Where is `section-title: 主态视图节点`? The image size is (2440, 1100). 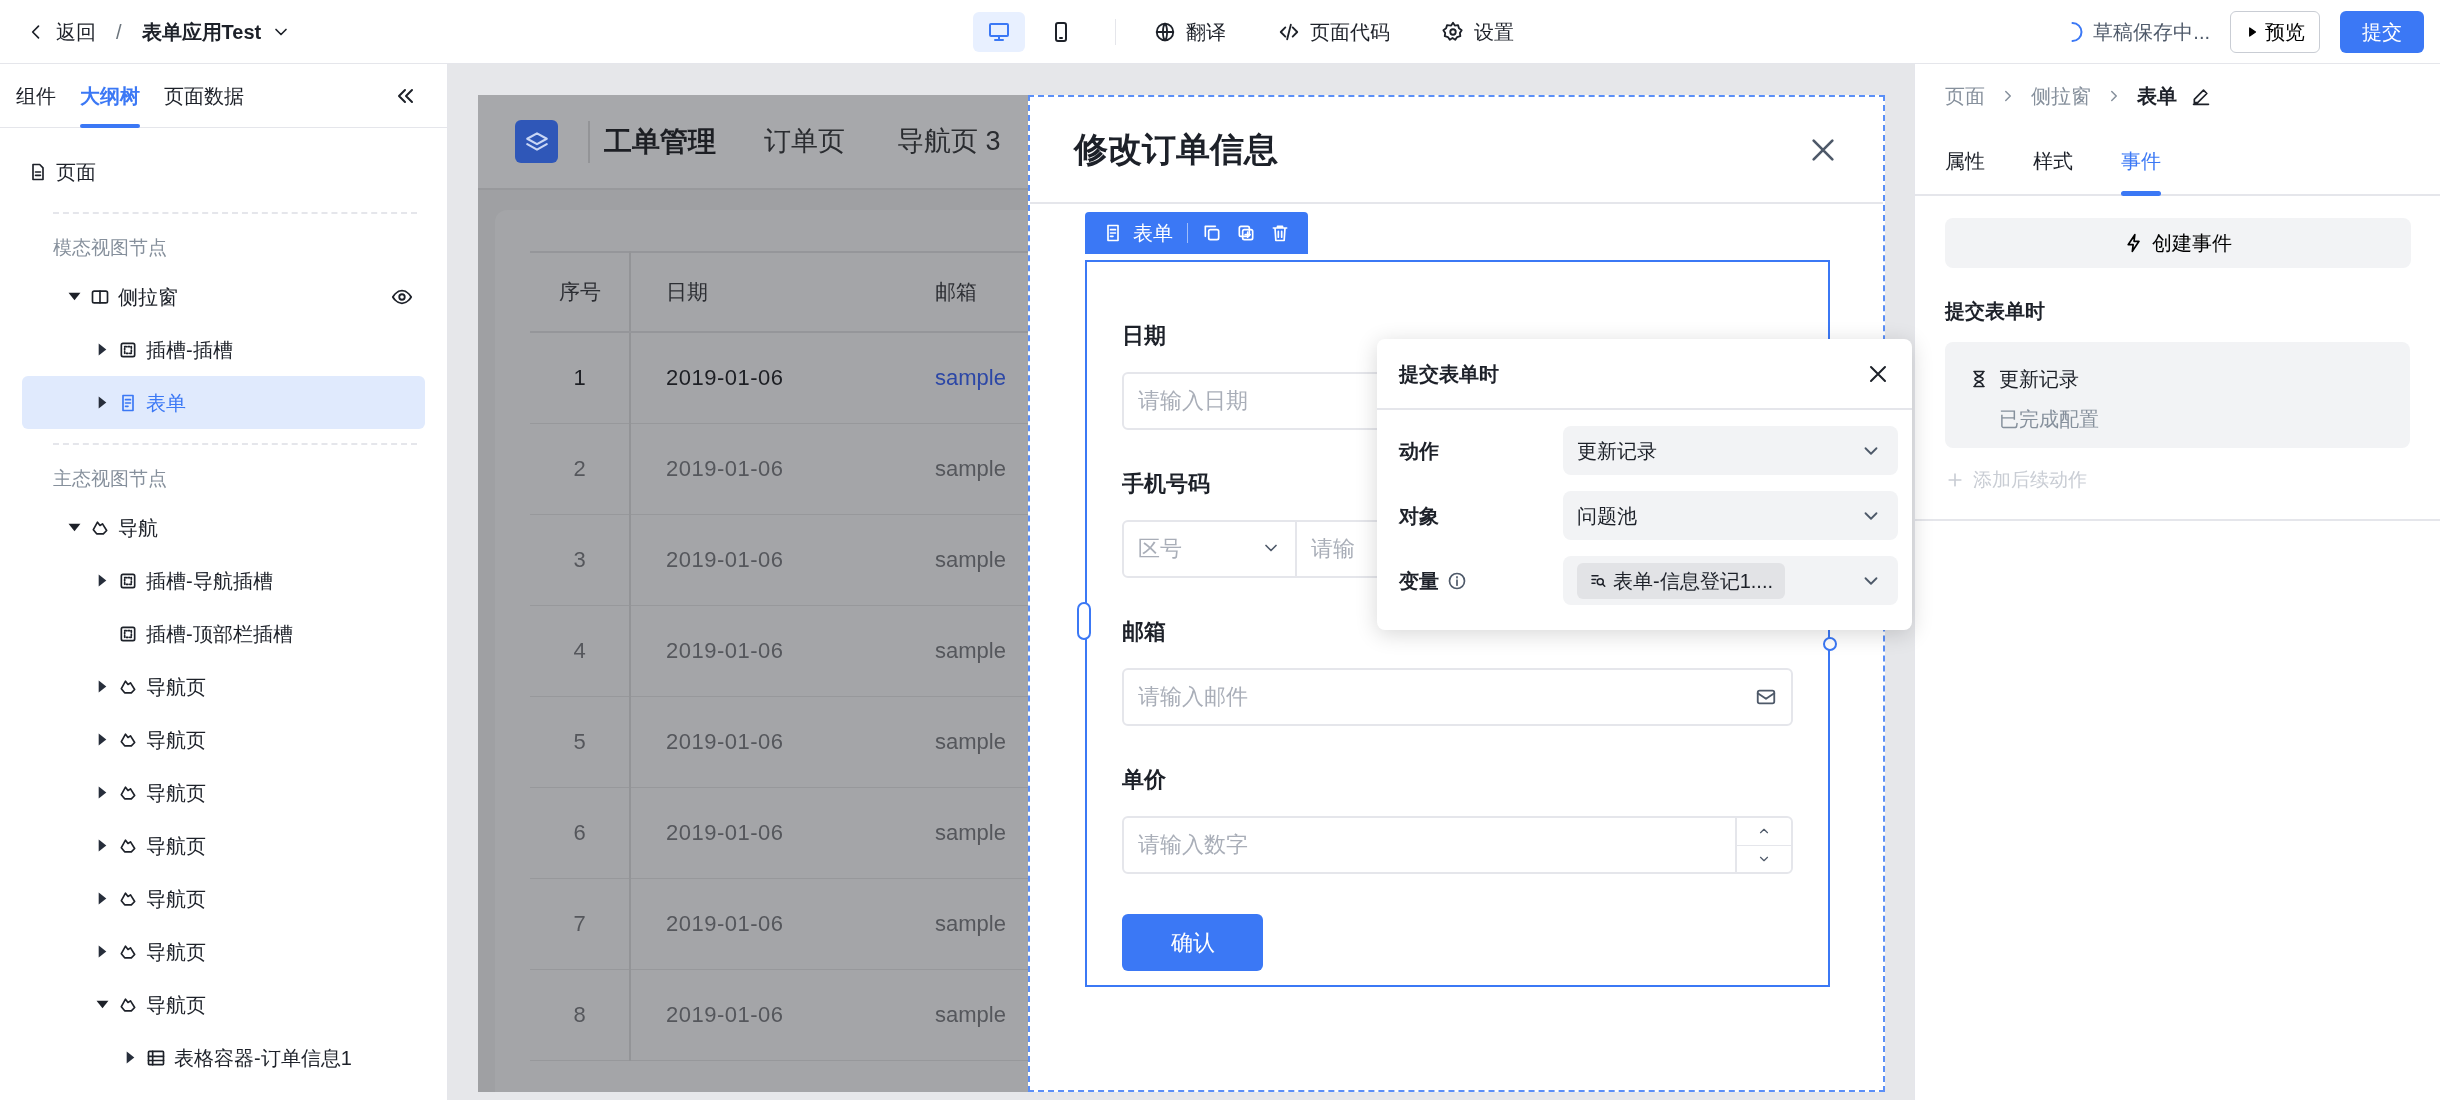 section-title: 主态视图节点 is located at coordinates (110, 478).